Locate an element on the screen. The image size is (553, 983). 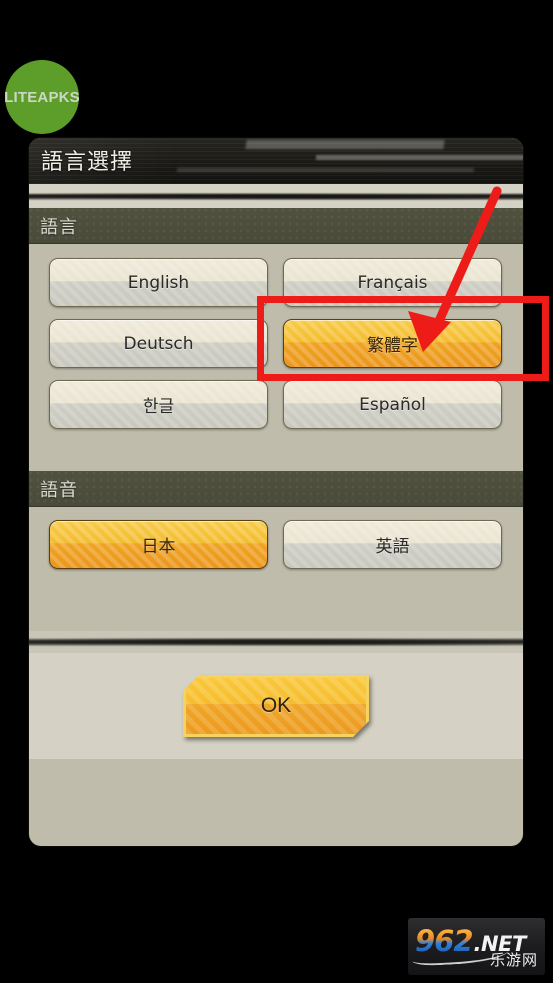
section-header-voice: 語音 is located at coordinates (276, 489).